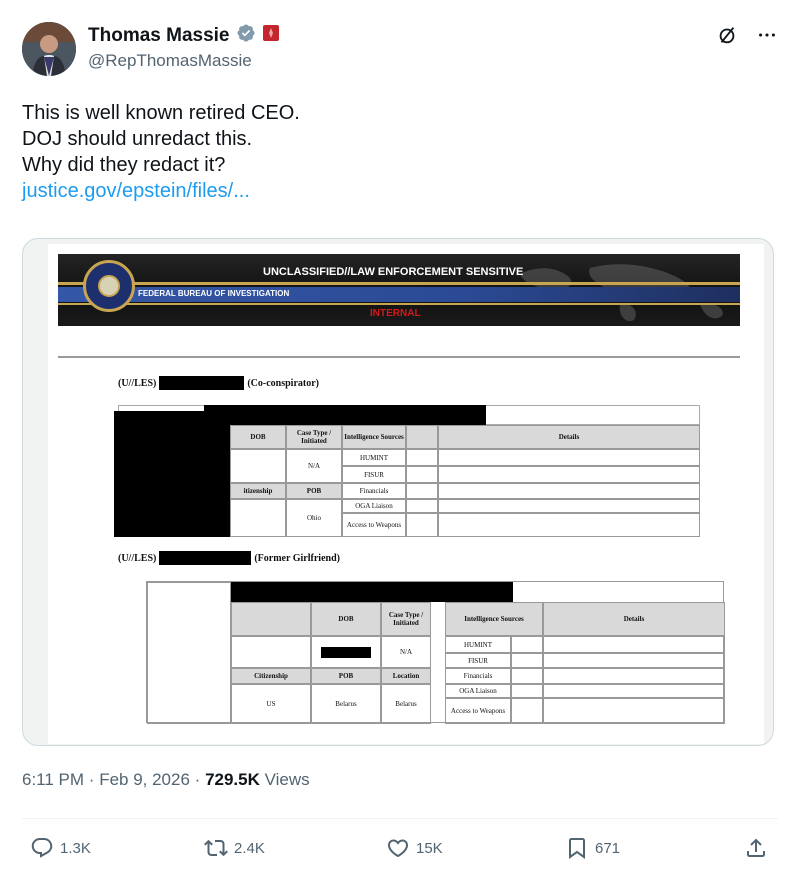 This screenshot has height=876, width=800. Describe the element at coordinates (216, 848) in the screenshot. I see `repost-icon` at that location.